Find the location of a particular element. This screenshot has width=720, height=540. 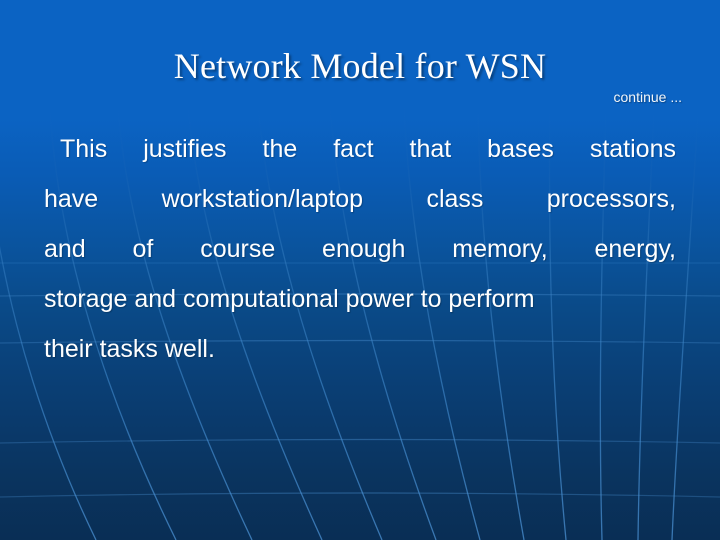

body-line: and of course enough memory, energy, is located at coordinates (360, 249).